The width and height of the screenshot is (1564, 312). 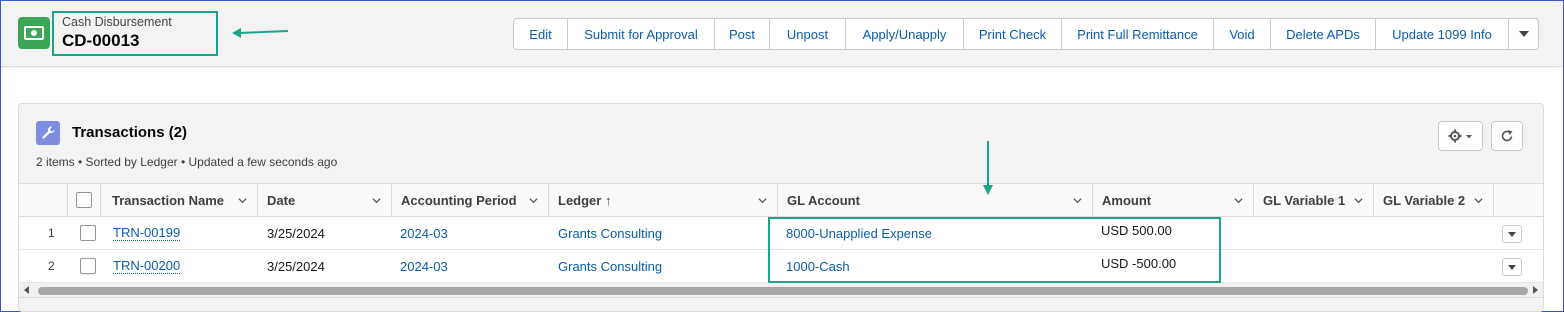 I want to click on void-button: Void, so click(x=1242, y=34).